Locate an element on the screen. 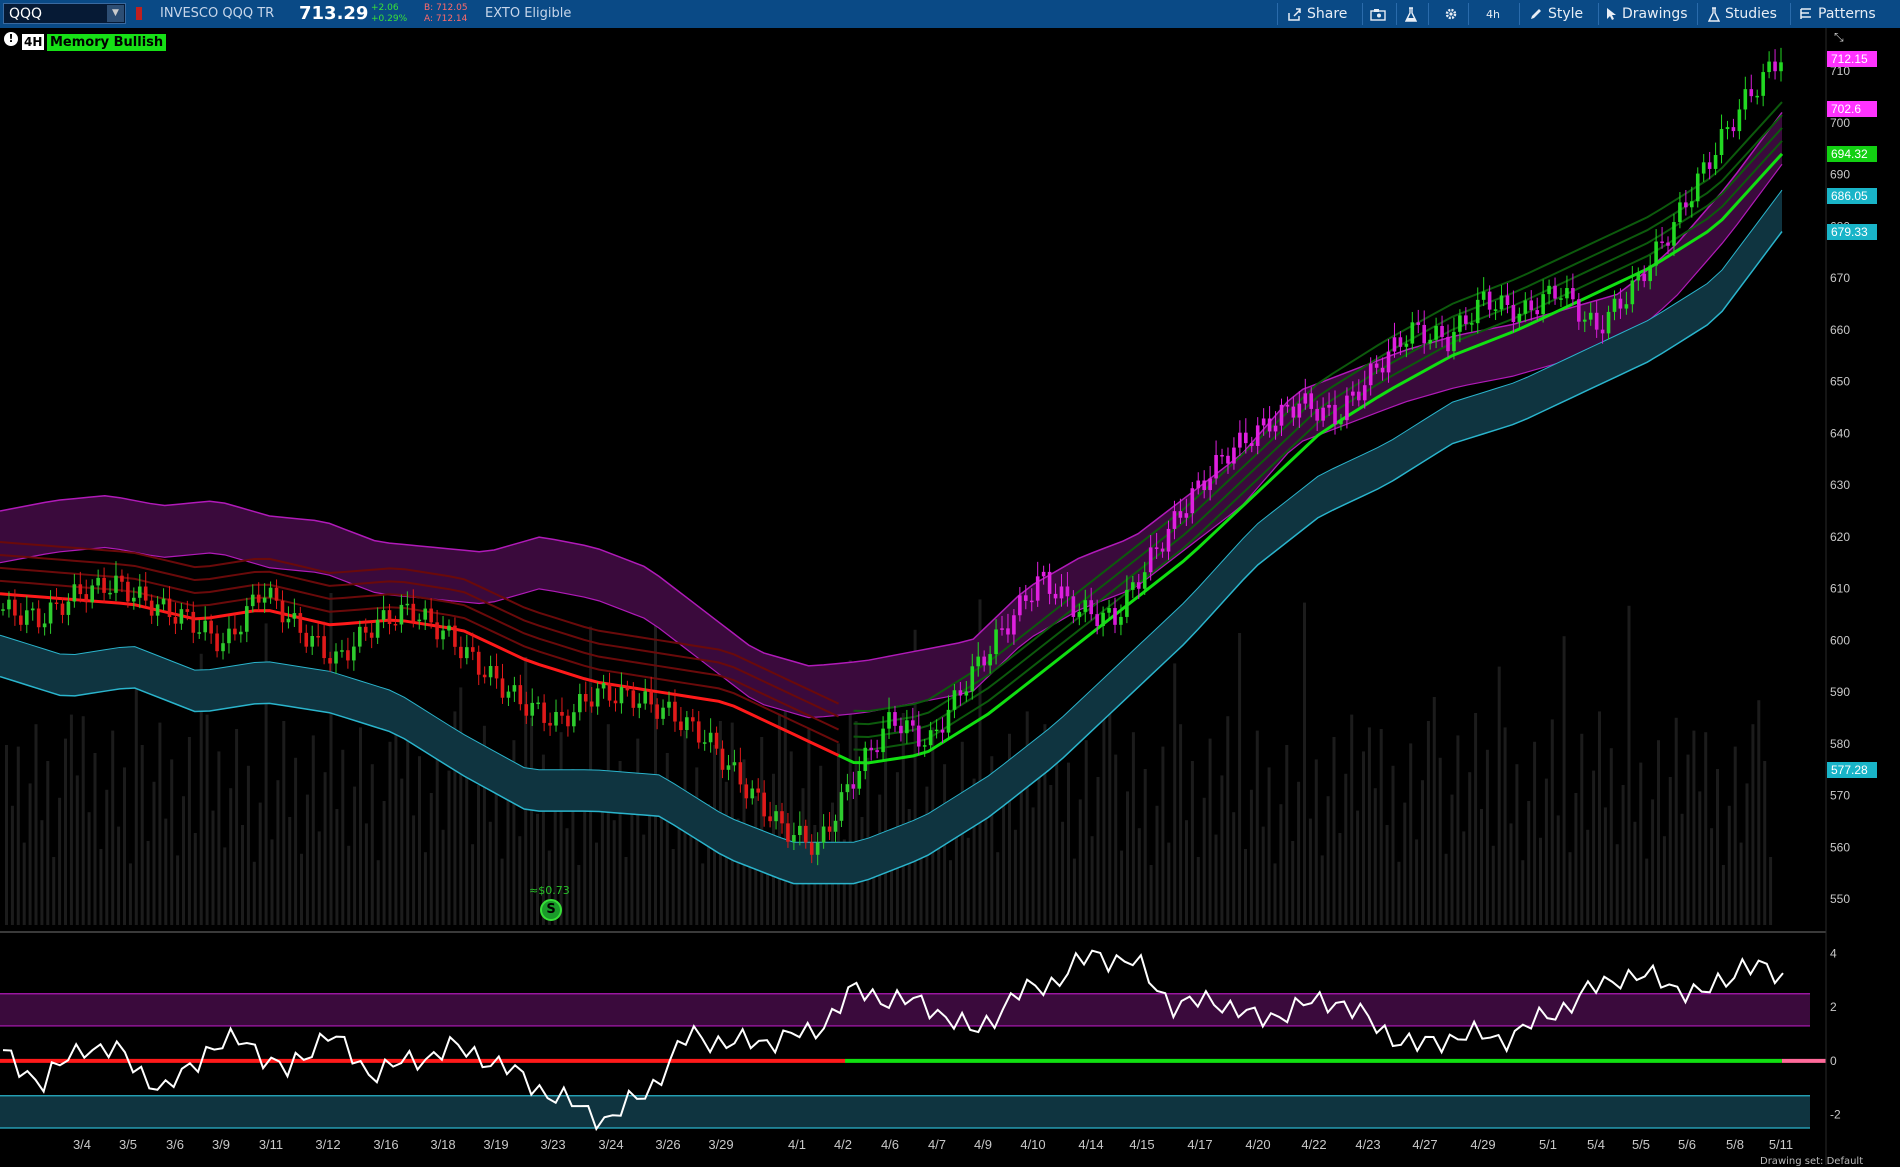 This screenshot has height=1167, width=1900. price-tick-label: 650 is located at coordinates (1840, 382).